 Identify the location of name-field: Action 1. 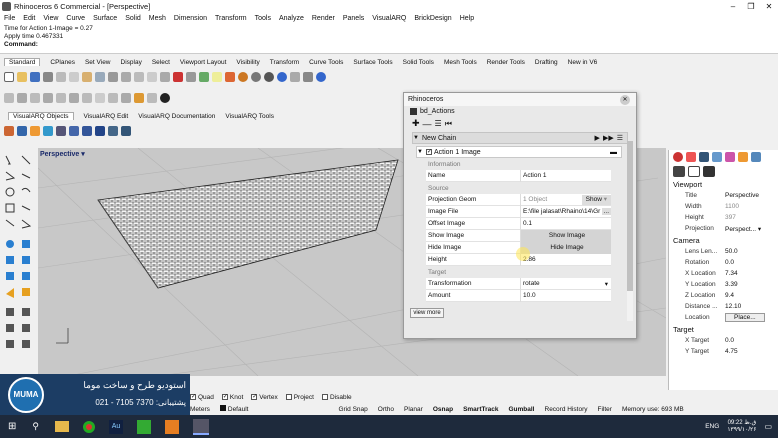
(565, 175).